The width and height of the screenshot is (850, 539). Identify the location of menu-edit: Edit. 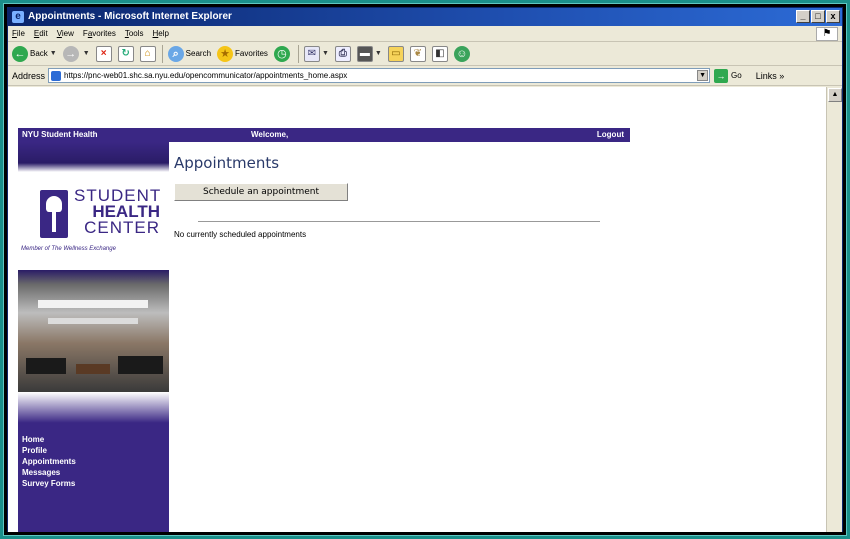
(41, 33).